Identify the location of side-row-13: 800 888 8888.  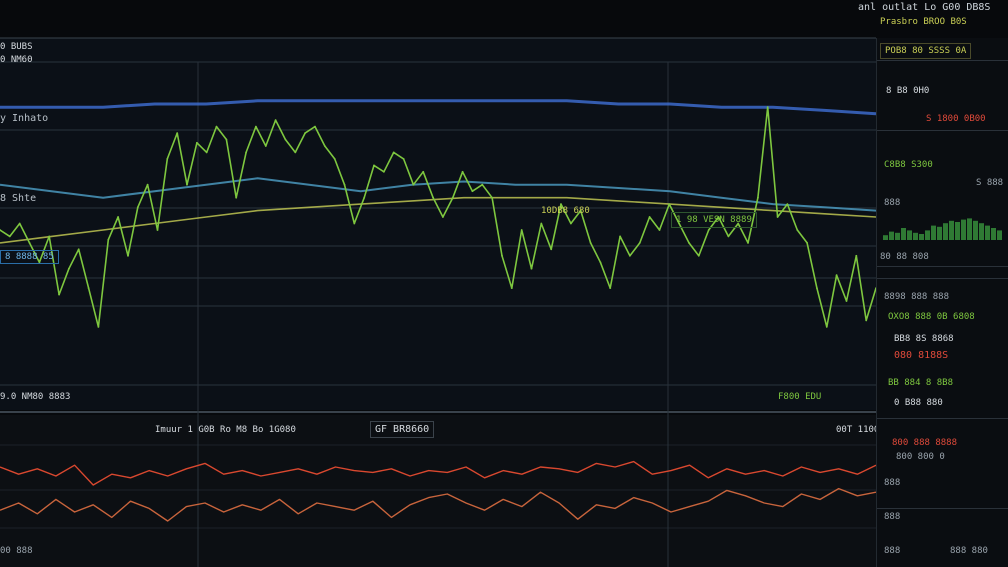
(925, 443).